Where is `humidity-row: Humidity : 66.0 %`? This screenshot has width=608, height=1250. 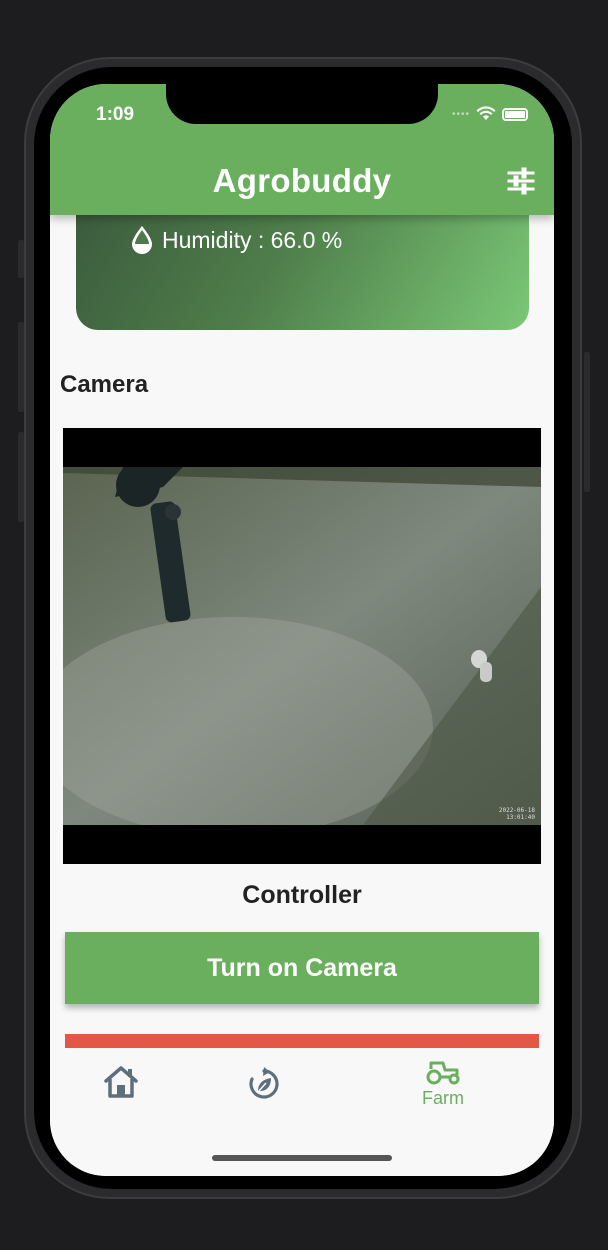 humidity-row: Humidity : 66.0 % is located at coordinates (235, 240).